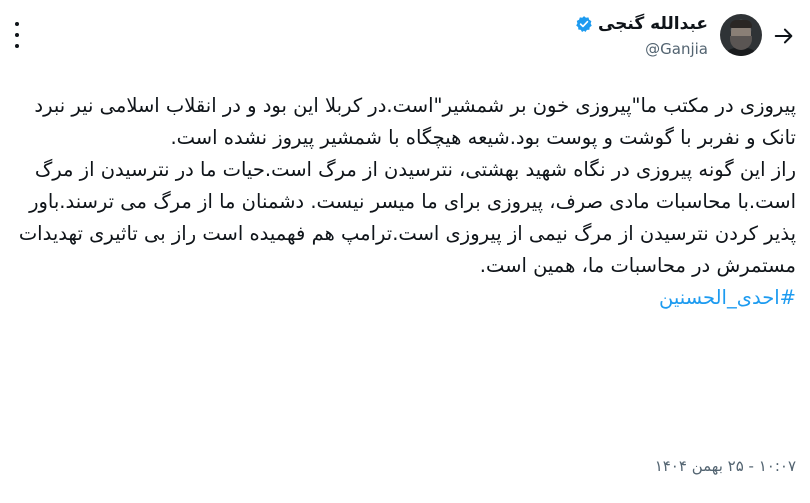 Image resolution: width=810 pixels, height=503 pixels. I want to click on author-name-row: عبدالله گنجی, so click(641, 24).